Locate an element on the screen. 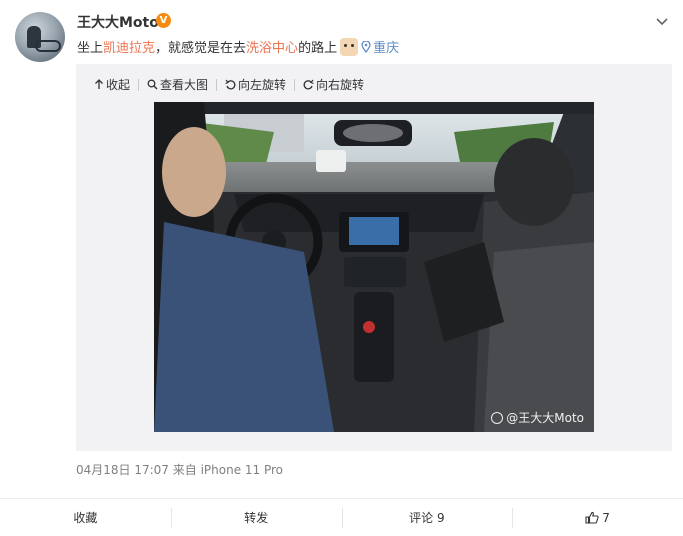 The height and width of the screenshot is (536, 683). rotate-left-button: 向左旋转 is located at coordinates (255, 84).